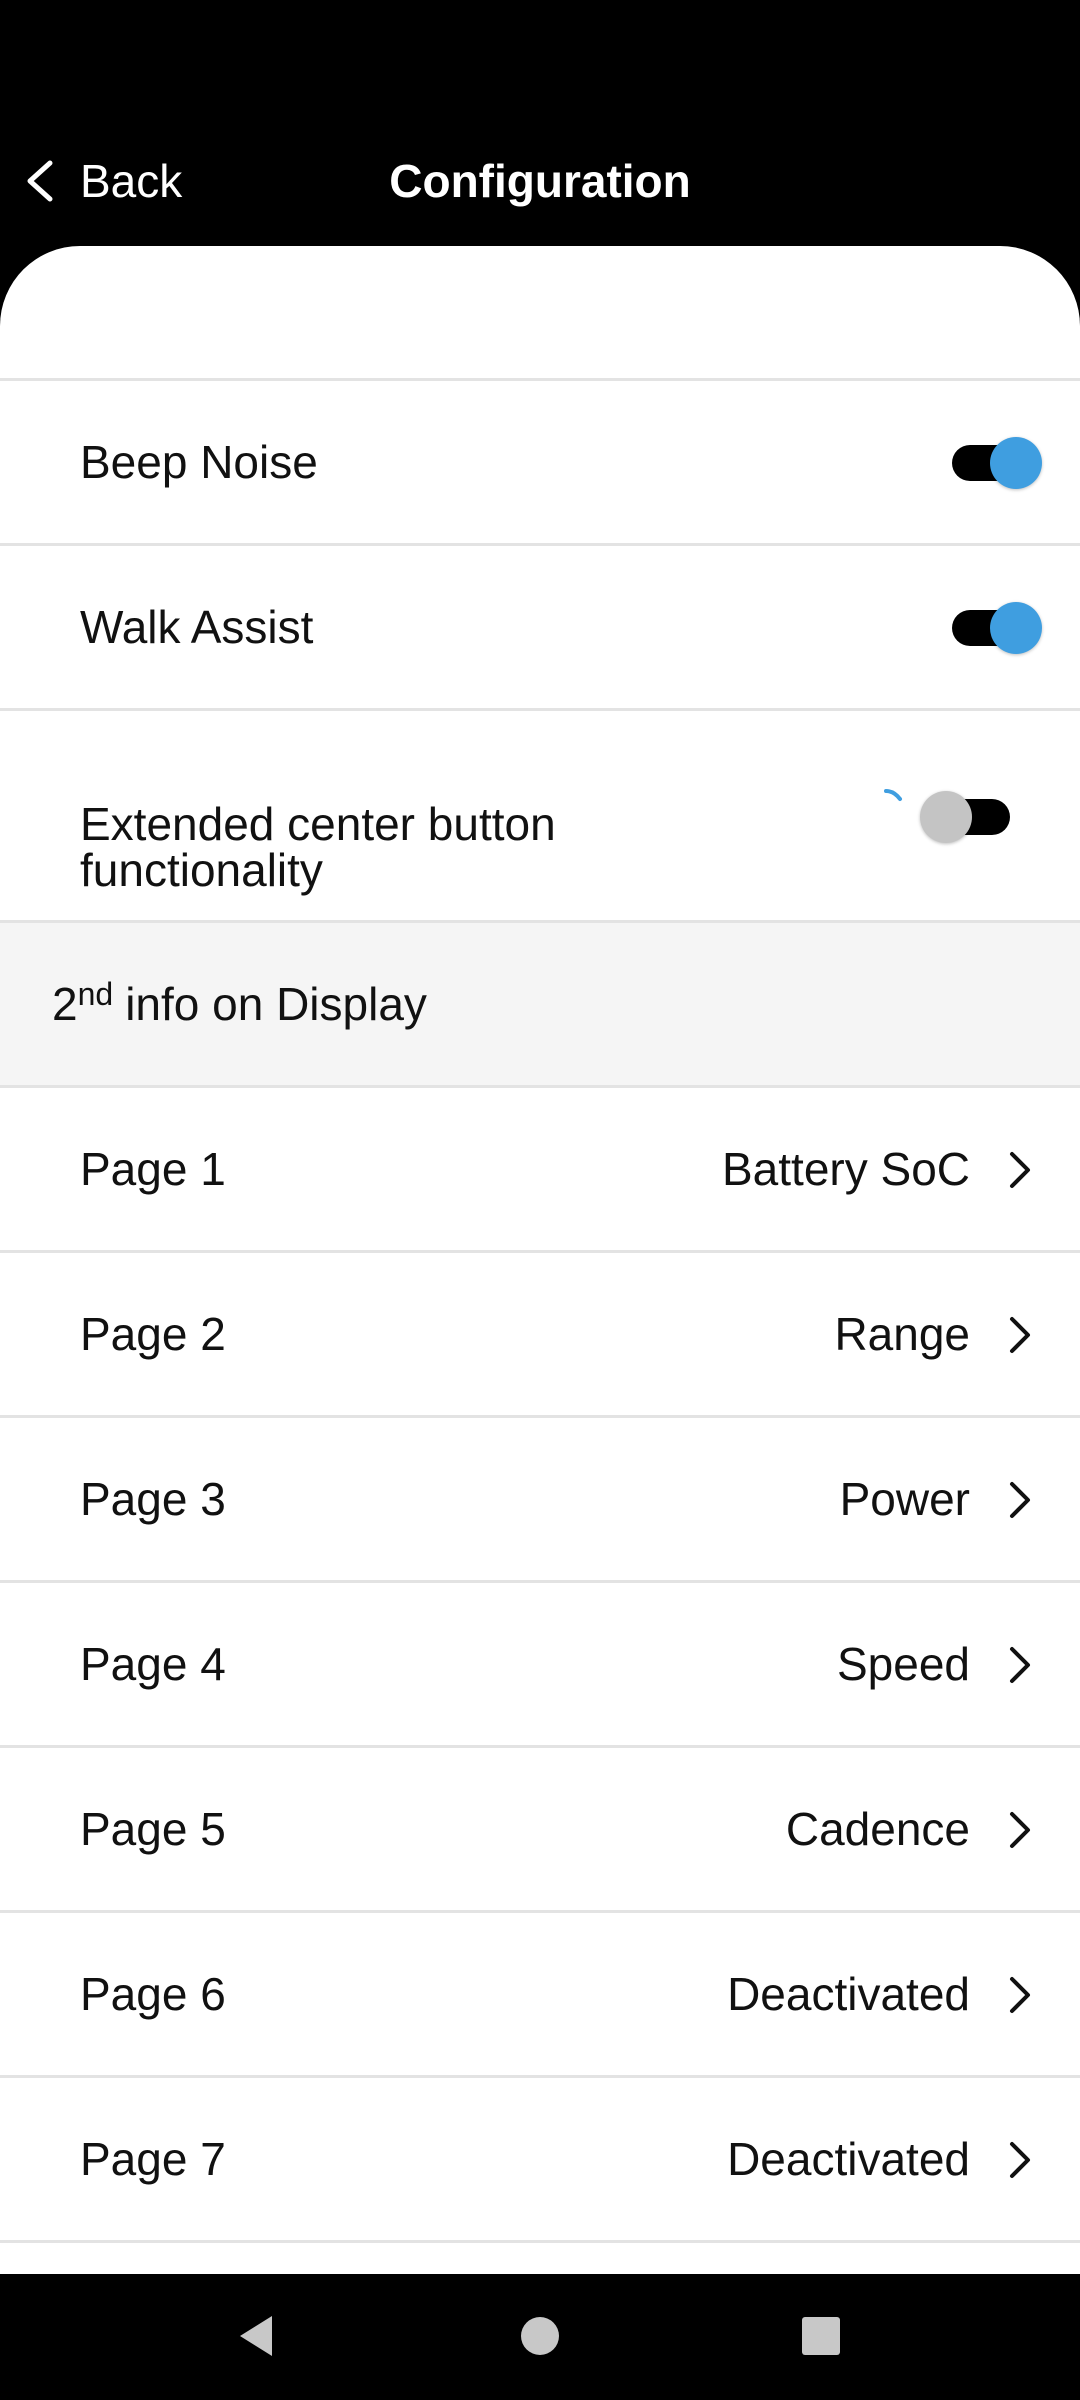 The height and width of the screenshot is (2400, 1080). I want to click on page-label: Page 1, so click(153, 1169).